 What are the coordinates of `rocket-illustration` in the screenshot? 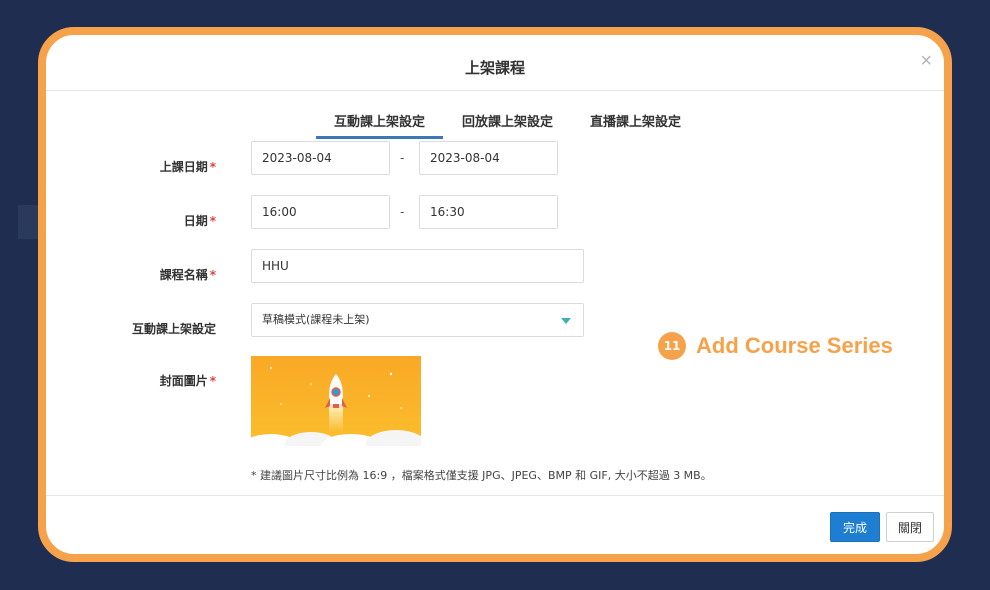 It's located at (336, 404).